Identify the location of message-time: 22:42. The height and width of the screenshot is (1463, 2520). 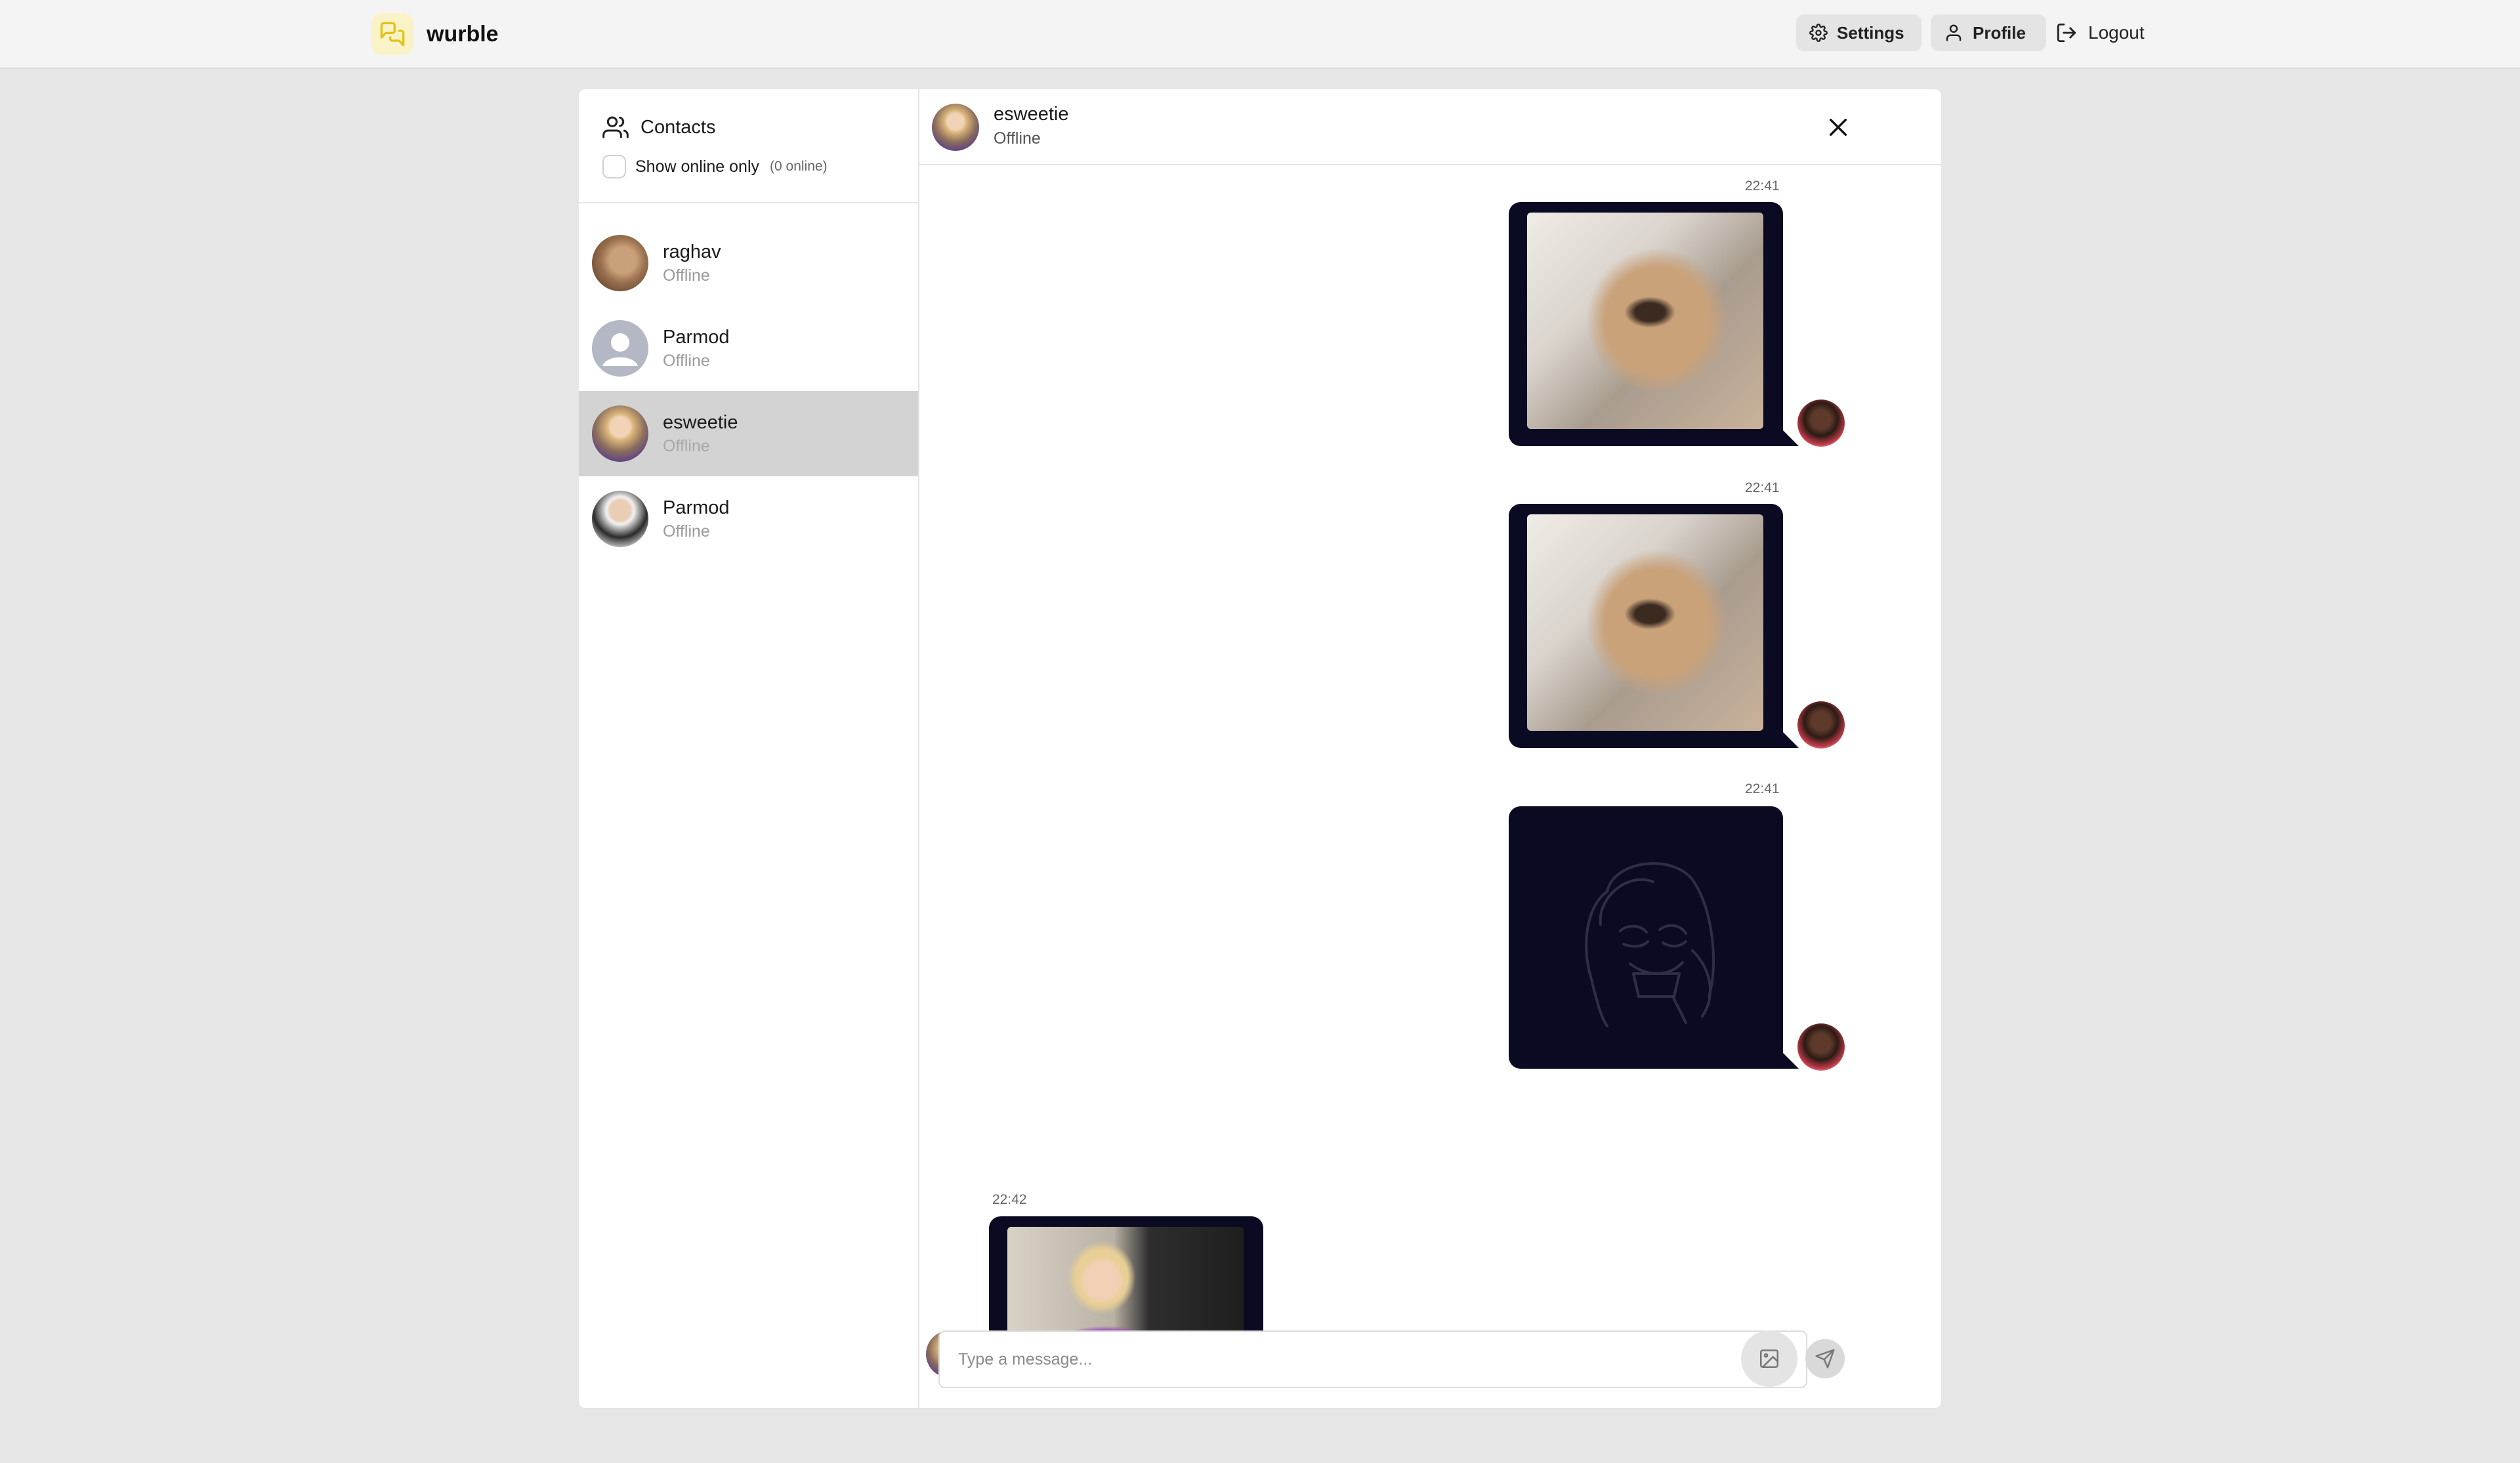
(1009, 1199).